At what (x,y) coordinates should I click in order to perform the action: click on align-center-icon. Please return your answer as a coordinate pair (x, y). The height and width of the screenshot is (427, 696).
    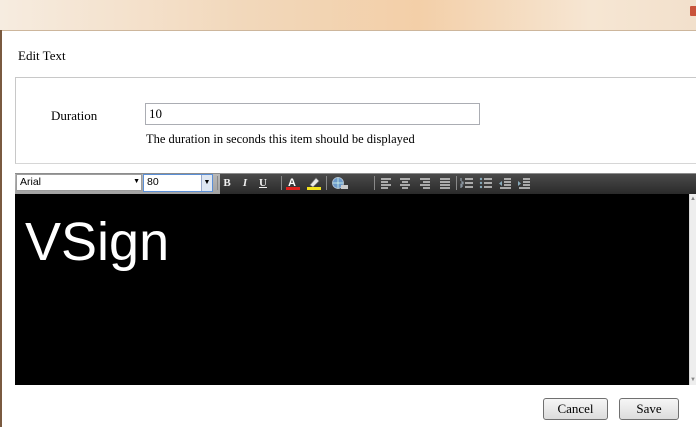
    Looking at the image, I should click on (405, 183).